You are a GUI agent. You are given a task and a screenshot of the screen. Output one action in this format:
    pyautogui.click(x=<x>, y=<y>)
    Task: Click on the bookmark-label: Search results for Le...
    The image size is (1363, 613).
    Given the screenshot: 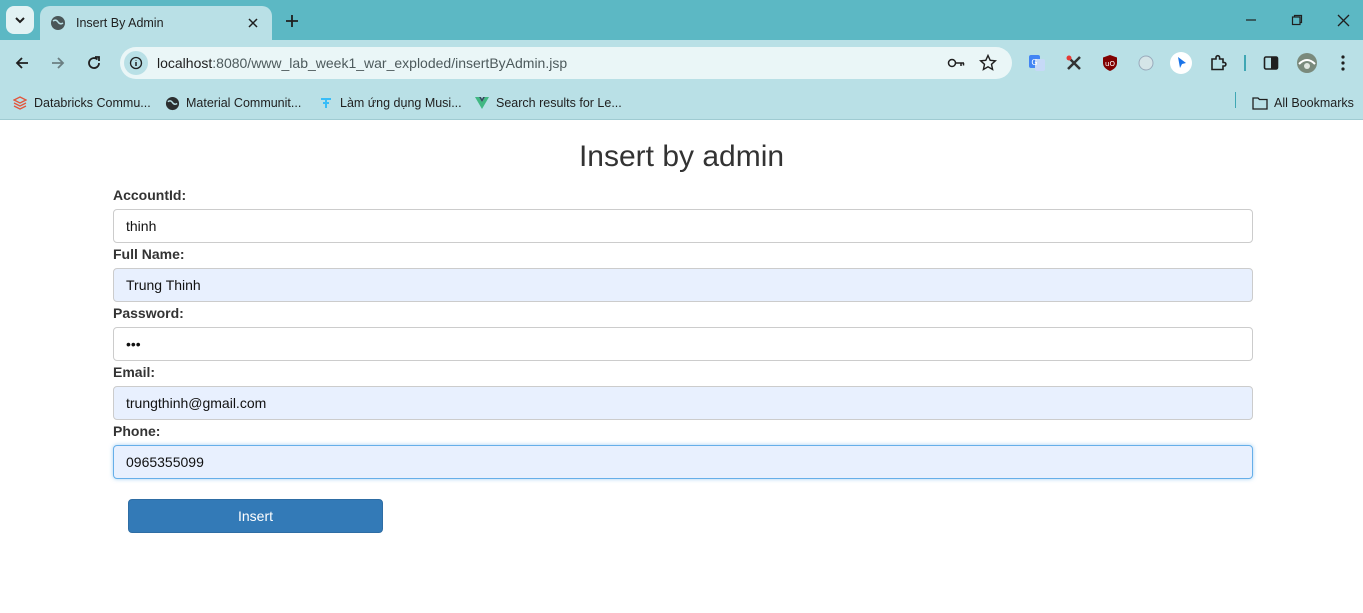 What is the action you would take?
    pyautogui.click(x=559, y=103)
    